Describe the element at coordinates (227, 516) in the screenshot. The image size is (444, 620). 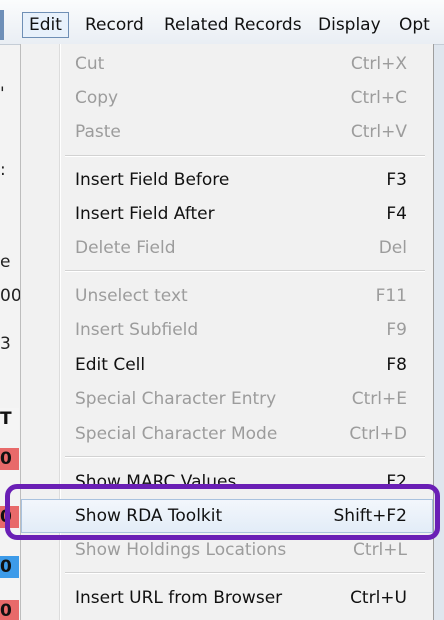
I see `menu-item-show-rda-toolkit: Show RDA Toolkit Shift+F2` at that location.